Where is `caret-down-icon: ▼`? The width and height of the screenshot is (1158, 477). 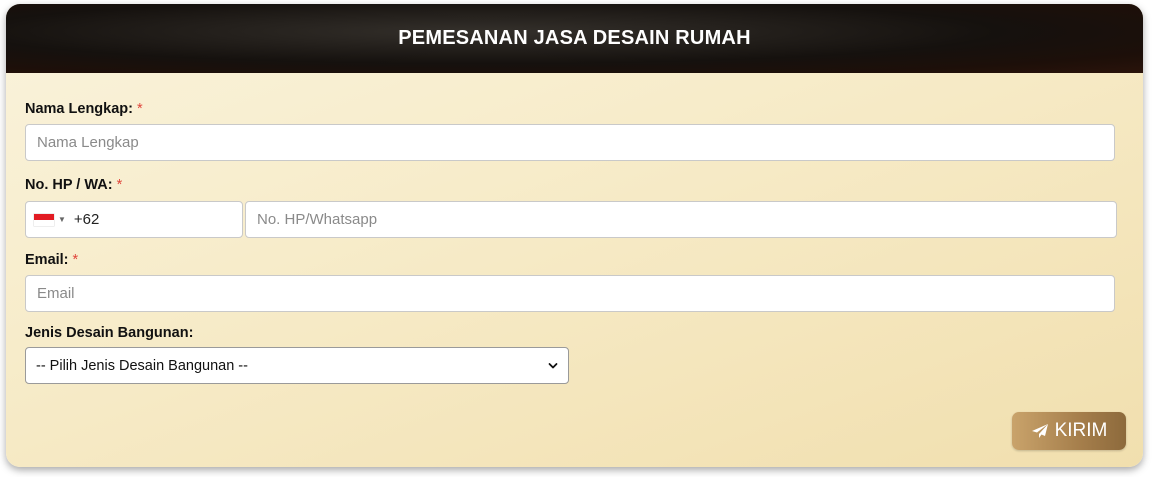
caret-down-icon: ▼ is located at coordinates (62, 219).